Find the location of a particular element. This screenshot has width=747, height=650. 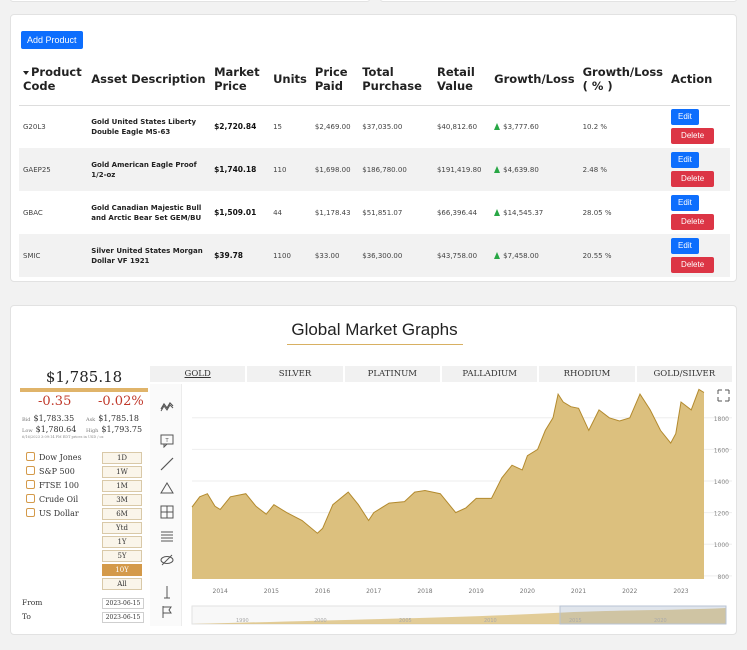

x-tick-label: 2021 is located at coordinates (578, 591).